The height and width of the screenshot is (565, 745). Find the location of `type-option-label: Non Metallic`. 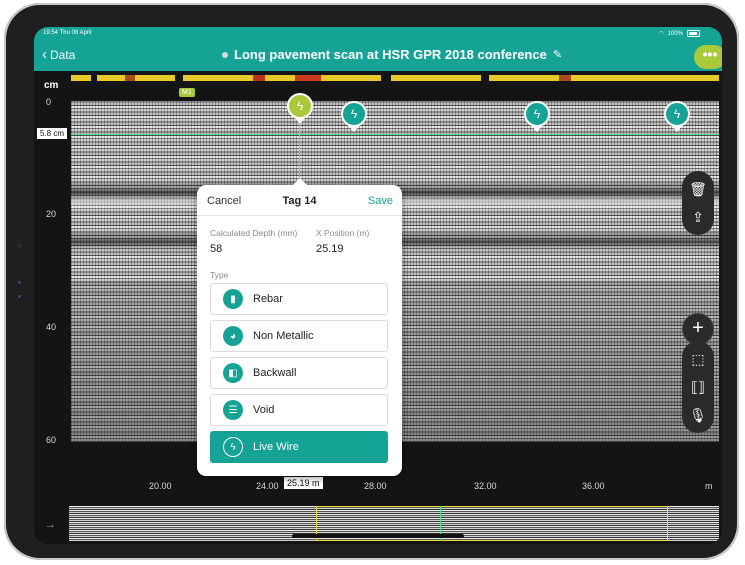

type-option-label: Non Metallic is located at coordinates (283, 336).